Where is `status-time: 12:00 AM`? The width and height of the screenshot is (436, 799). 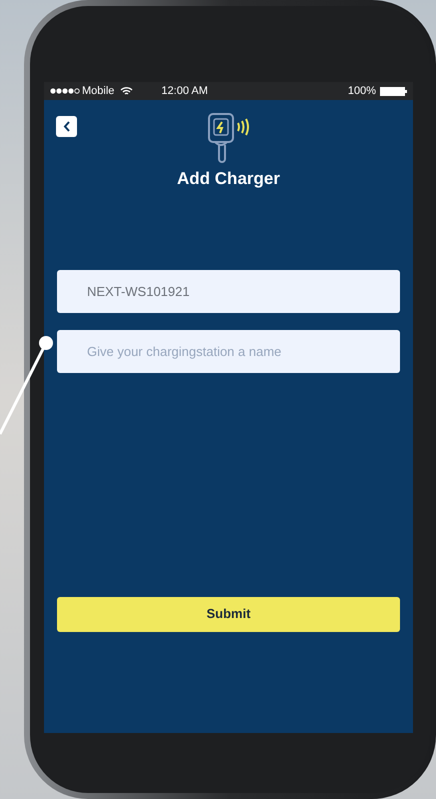
status-time: 12:00 AM is located at coordinates (184, 91).